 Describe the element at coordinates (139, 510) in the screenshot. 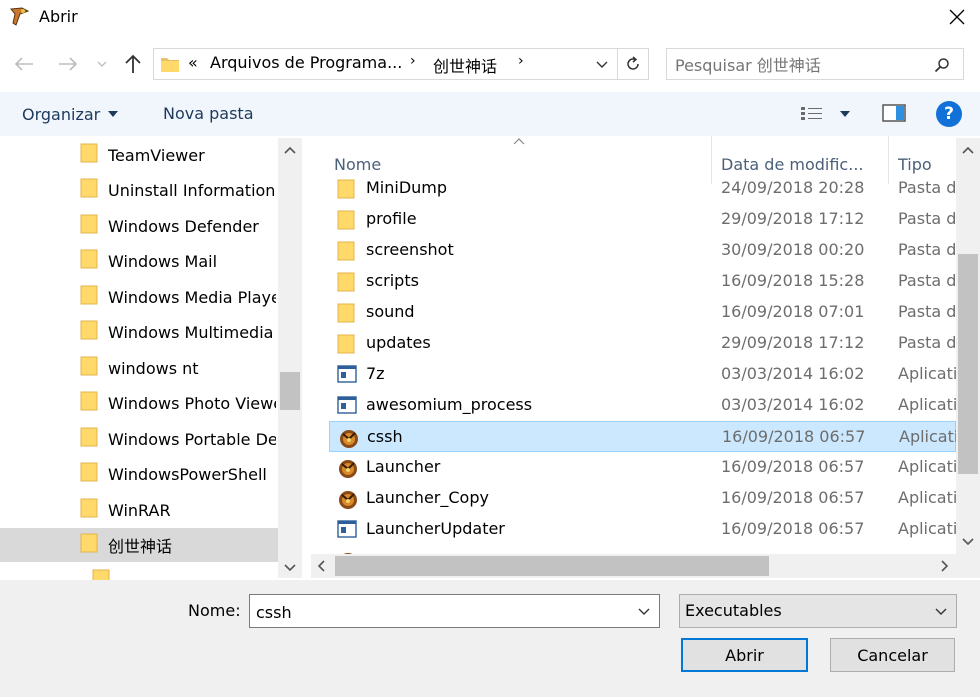

I see `nav-tree-item: WinRAR` at that location.